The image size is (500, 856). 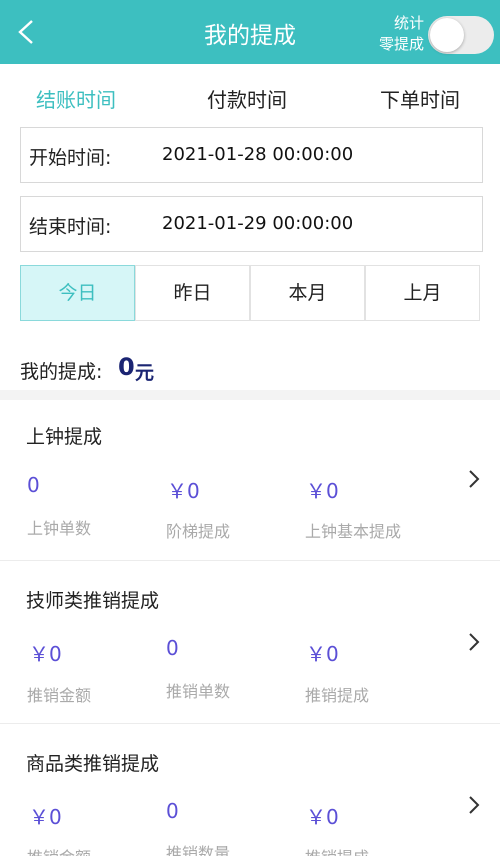 I want to click on total-commission-unit: 元, so click(x=145, y=373).